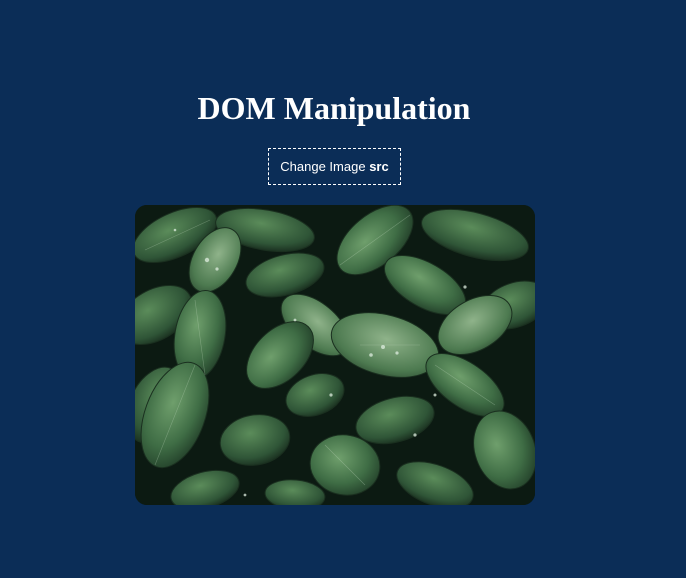 This screenshot has height=578, width=686. Describe the element at coordinates (334, 108) in the screenshot. I see `page-title: DOM Manipulation` at that location.